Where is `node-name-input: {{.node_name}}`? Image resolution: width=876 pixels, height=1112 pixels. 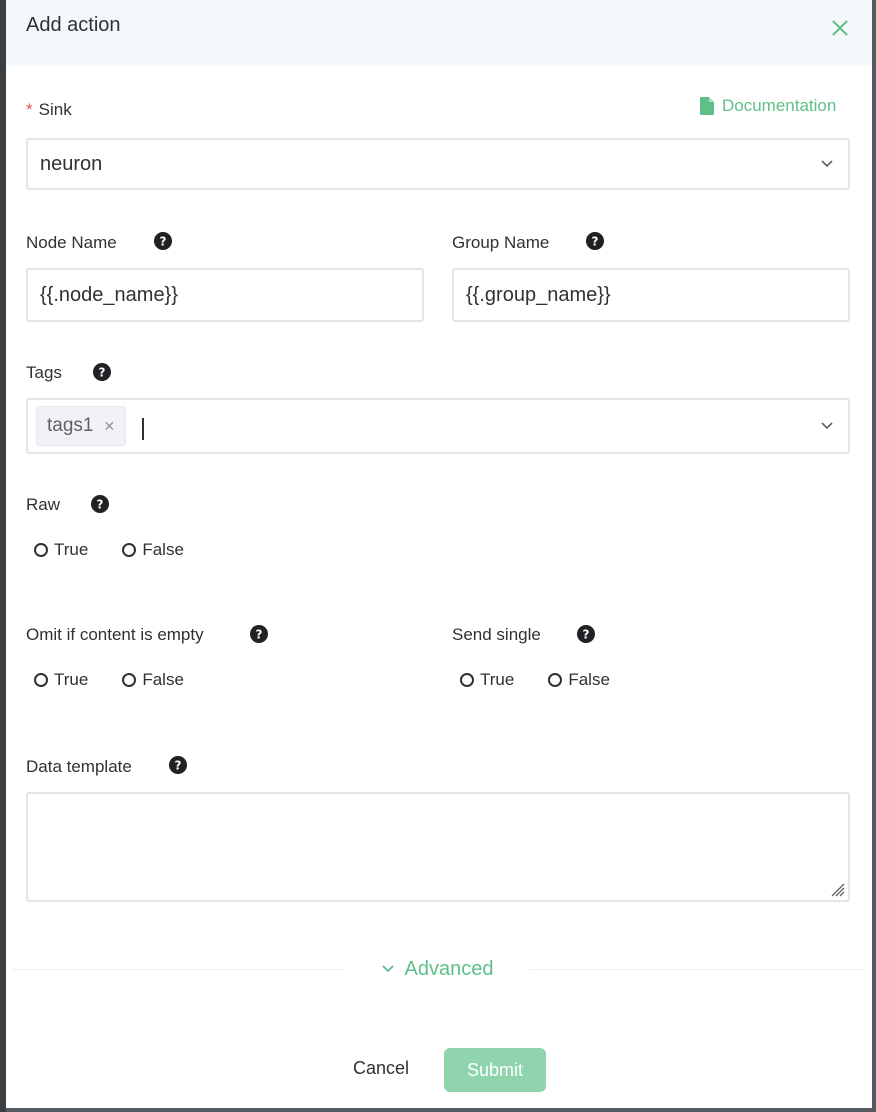 node-name-input: {{.node_name}} is located at coordinates (225, 295).